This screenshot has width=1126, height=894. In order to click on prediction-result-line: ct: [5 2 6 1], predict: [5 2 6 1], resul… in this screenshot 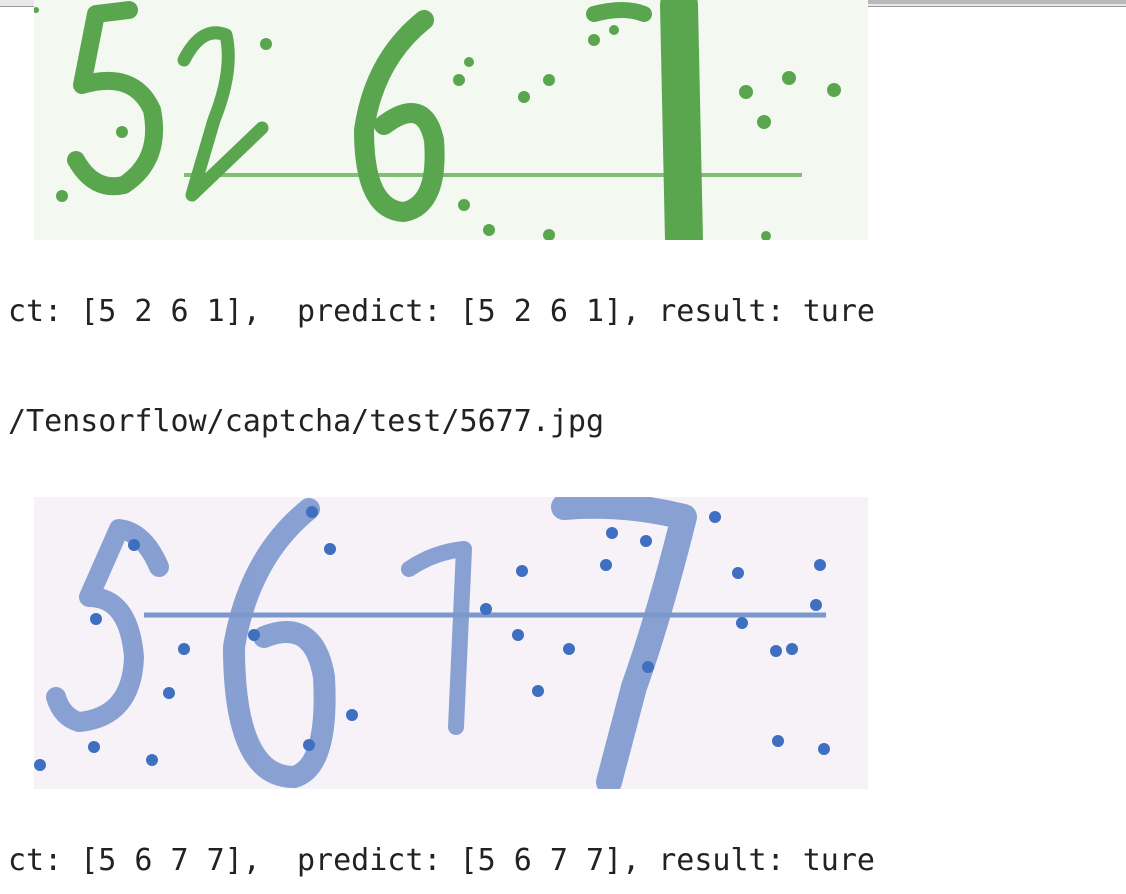, I will do `click(441, 311)`.